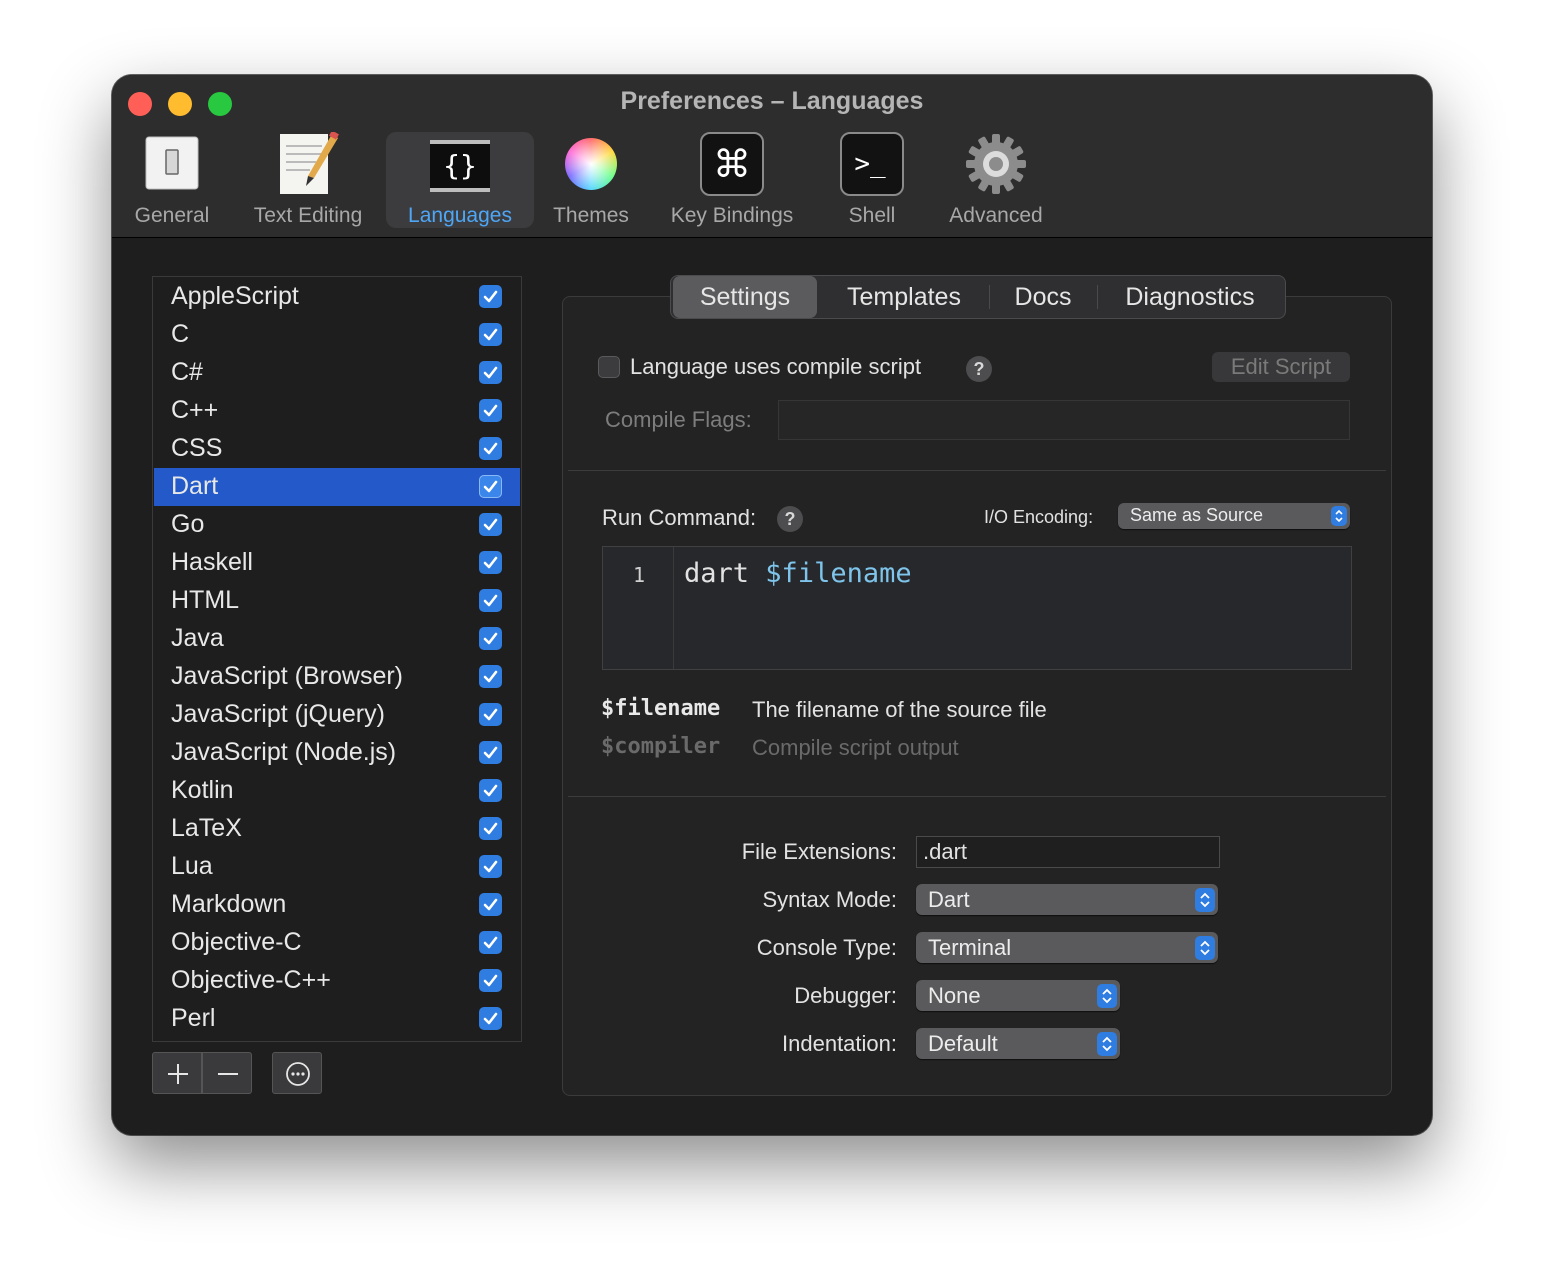  What do you see at coordinates (337, 829) in the screenshot?
I see `list-item: LaTeX` at bounding box center [337, 829].